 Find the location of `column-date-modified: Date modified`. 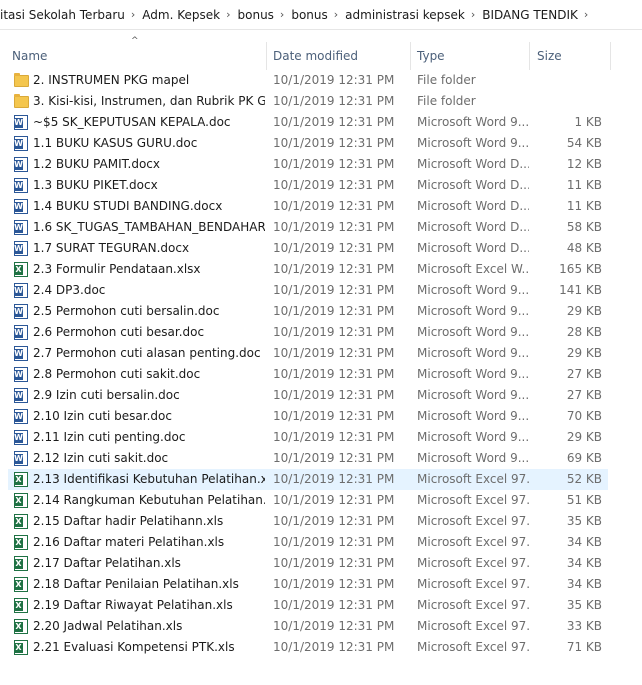

column-date-modified: Date modified is located at coordinates (340, 56).